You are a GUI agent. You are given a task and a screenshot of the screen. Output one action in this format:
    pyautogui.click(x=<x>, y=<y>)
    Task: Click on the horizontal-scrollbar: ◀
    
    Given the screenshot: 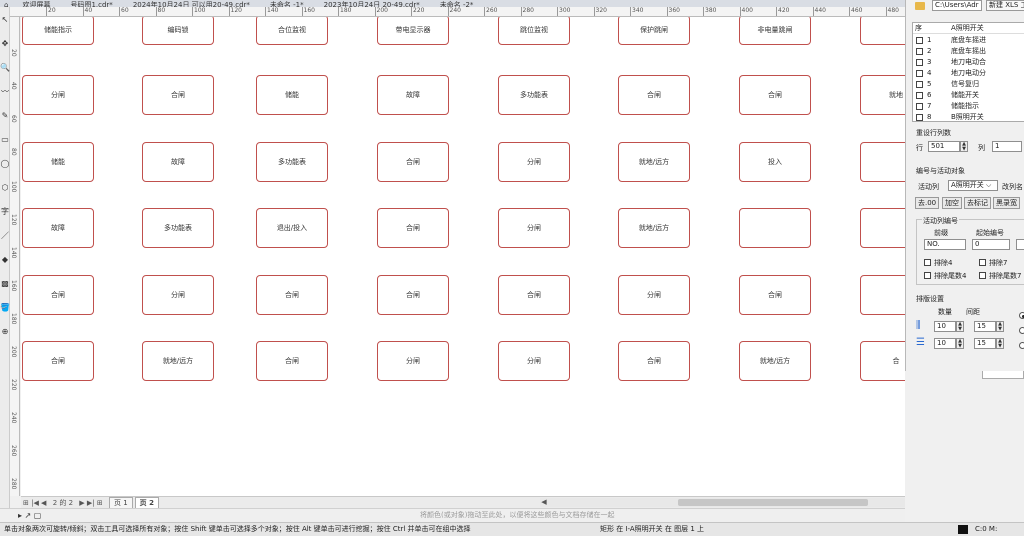 What is the action you would take?
    pyautogui.click(x=722, y=502)
    